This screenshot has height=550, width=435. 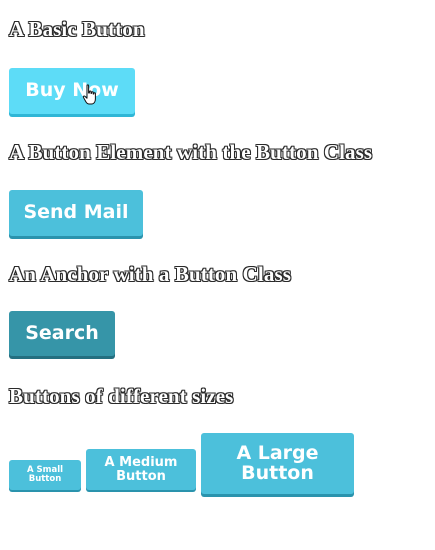 What do you see at coordinates (191, 152) in the screenshot?
I see `heading-button-element: A Button Element with the Button Class` at bounding box center [191, 152].